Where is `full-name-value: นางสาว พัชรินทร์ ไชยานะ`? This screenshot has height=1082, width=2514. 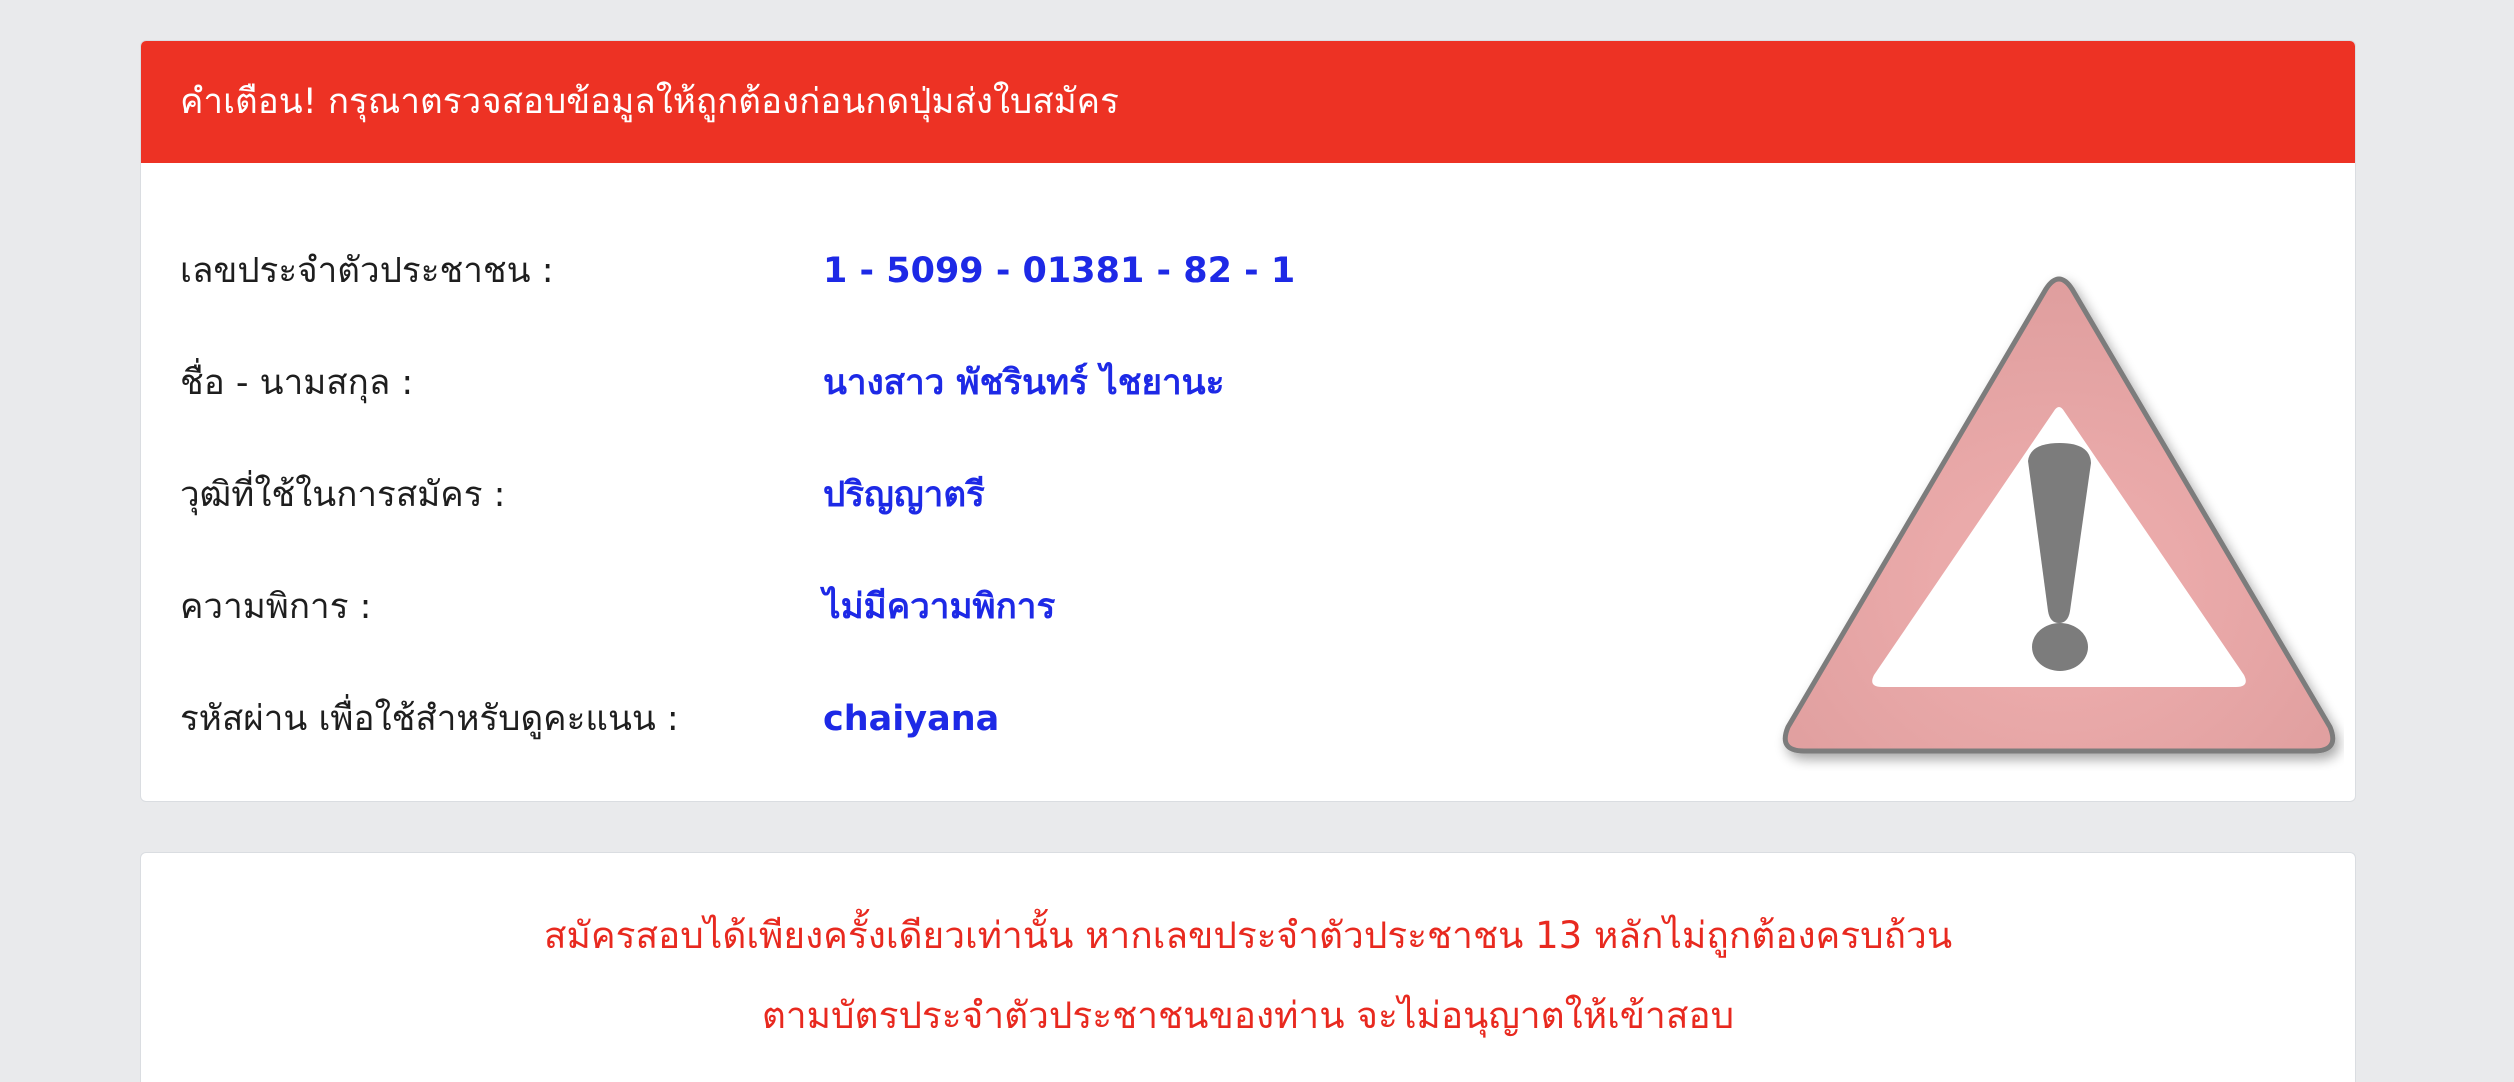
full-name-value: นางสาว พัชรินทร์ ไชยานะ is located at coordinates (1024, 383).